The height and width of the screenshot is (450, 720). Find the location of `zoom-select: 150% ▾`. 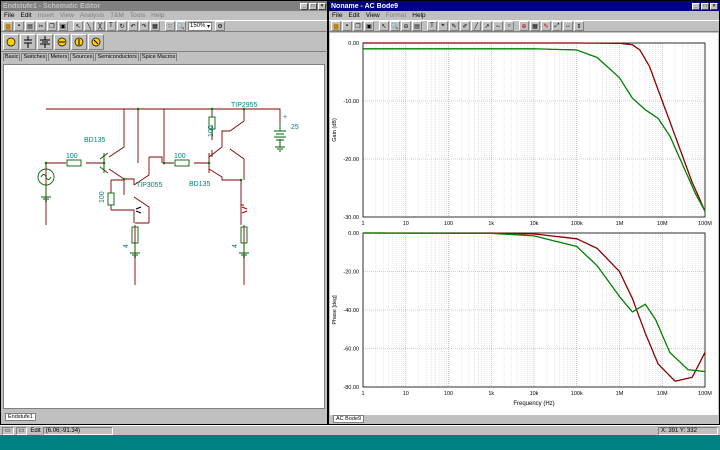

zoom-select: 150% ▾ is located at coordinates (200, 26).